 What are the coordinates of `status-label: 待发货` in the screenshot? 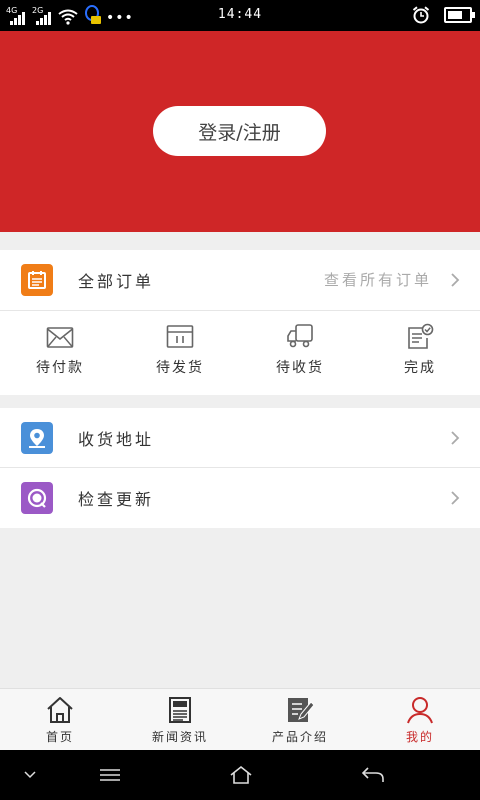 It's located at (180, 368).